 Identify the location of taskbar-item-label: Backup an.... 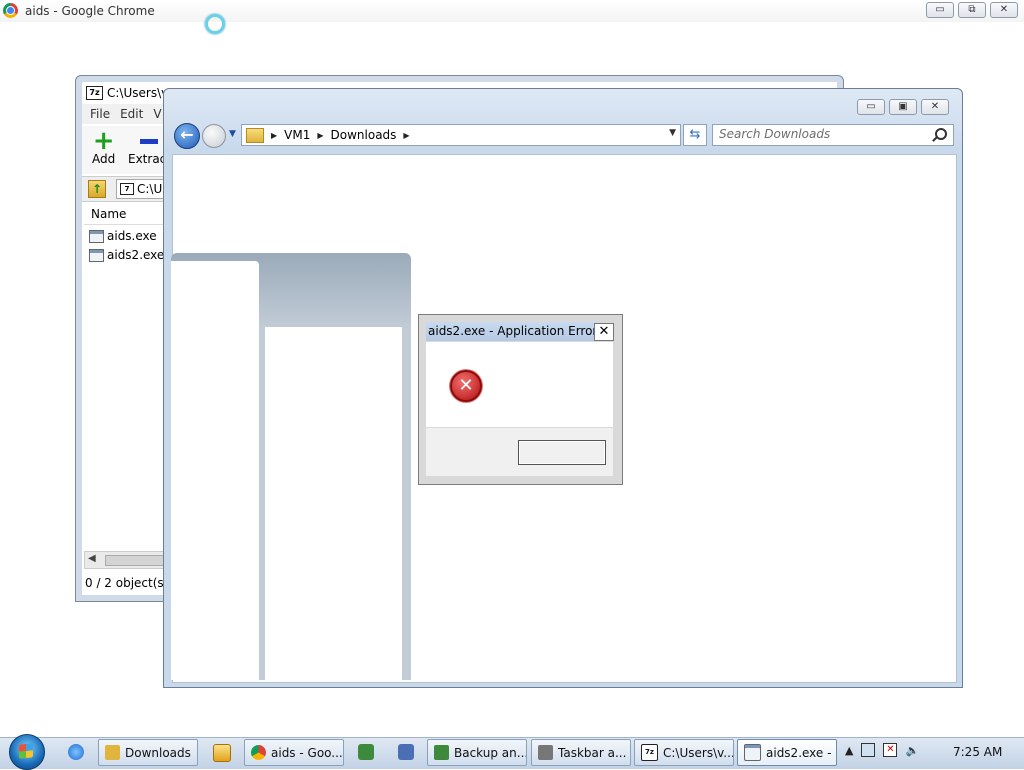
(490, 752).